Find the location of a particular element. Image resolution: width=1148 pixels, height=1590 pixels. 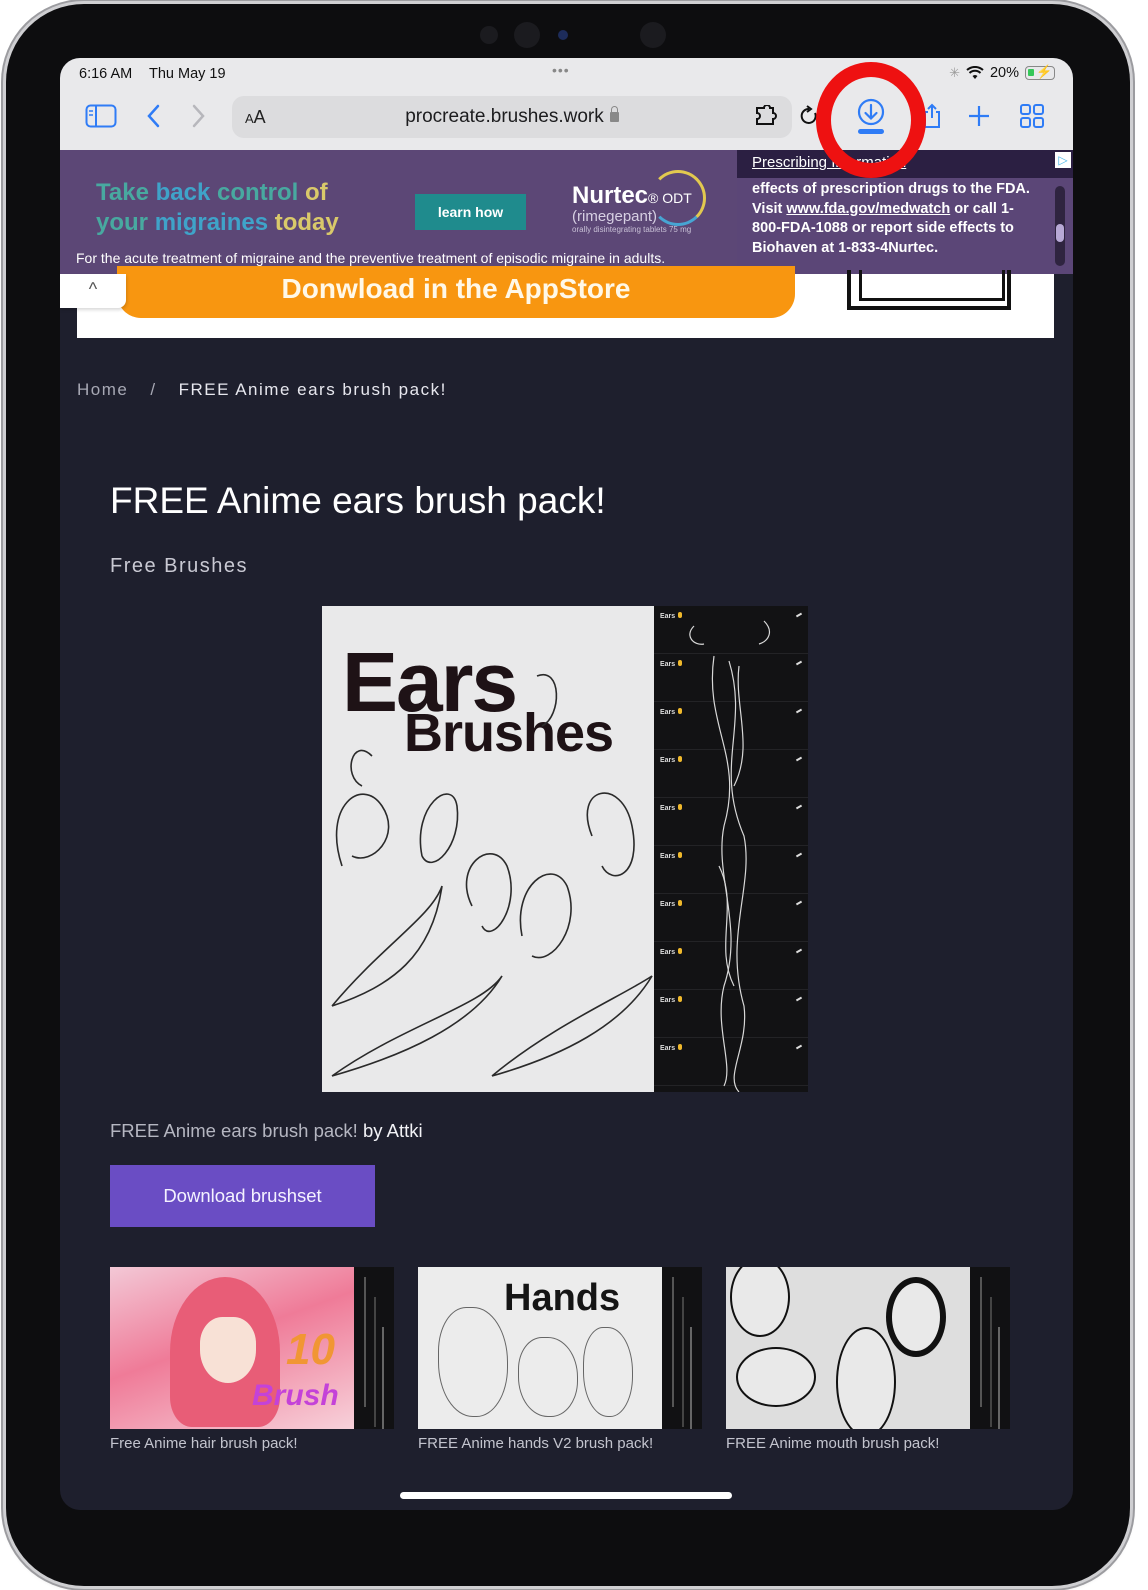

plus-icon is located at coordinates (979, 116).